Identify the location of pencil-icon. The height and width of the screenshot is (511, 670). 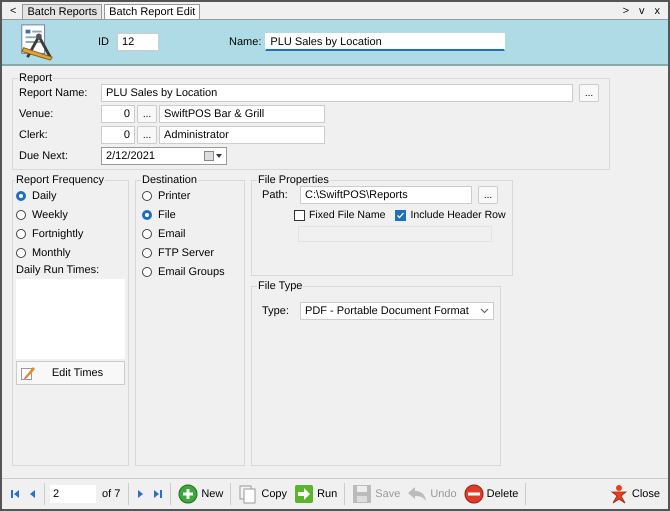
(28, 373).